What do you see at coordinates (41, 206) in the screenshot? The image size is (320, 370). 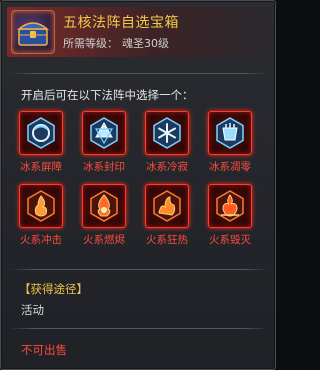 I see `fire-impact-icon` at bounding box center [41, 206].